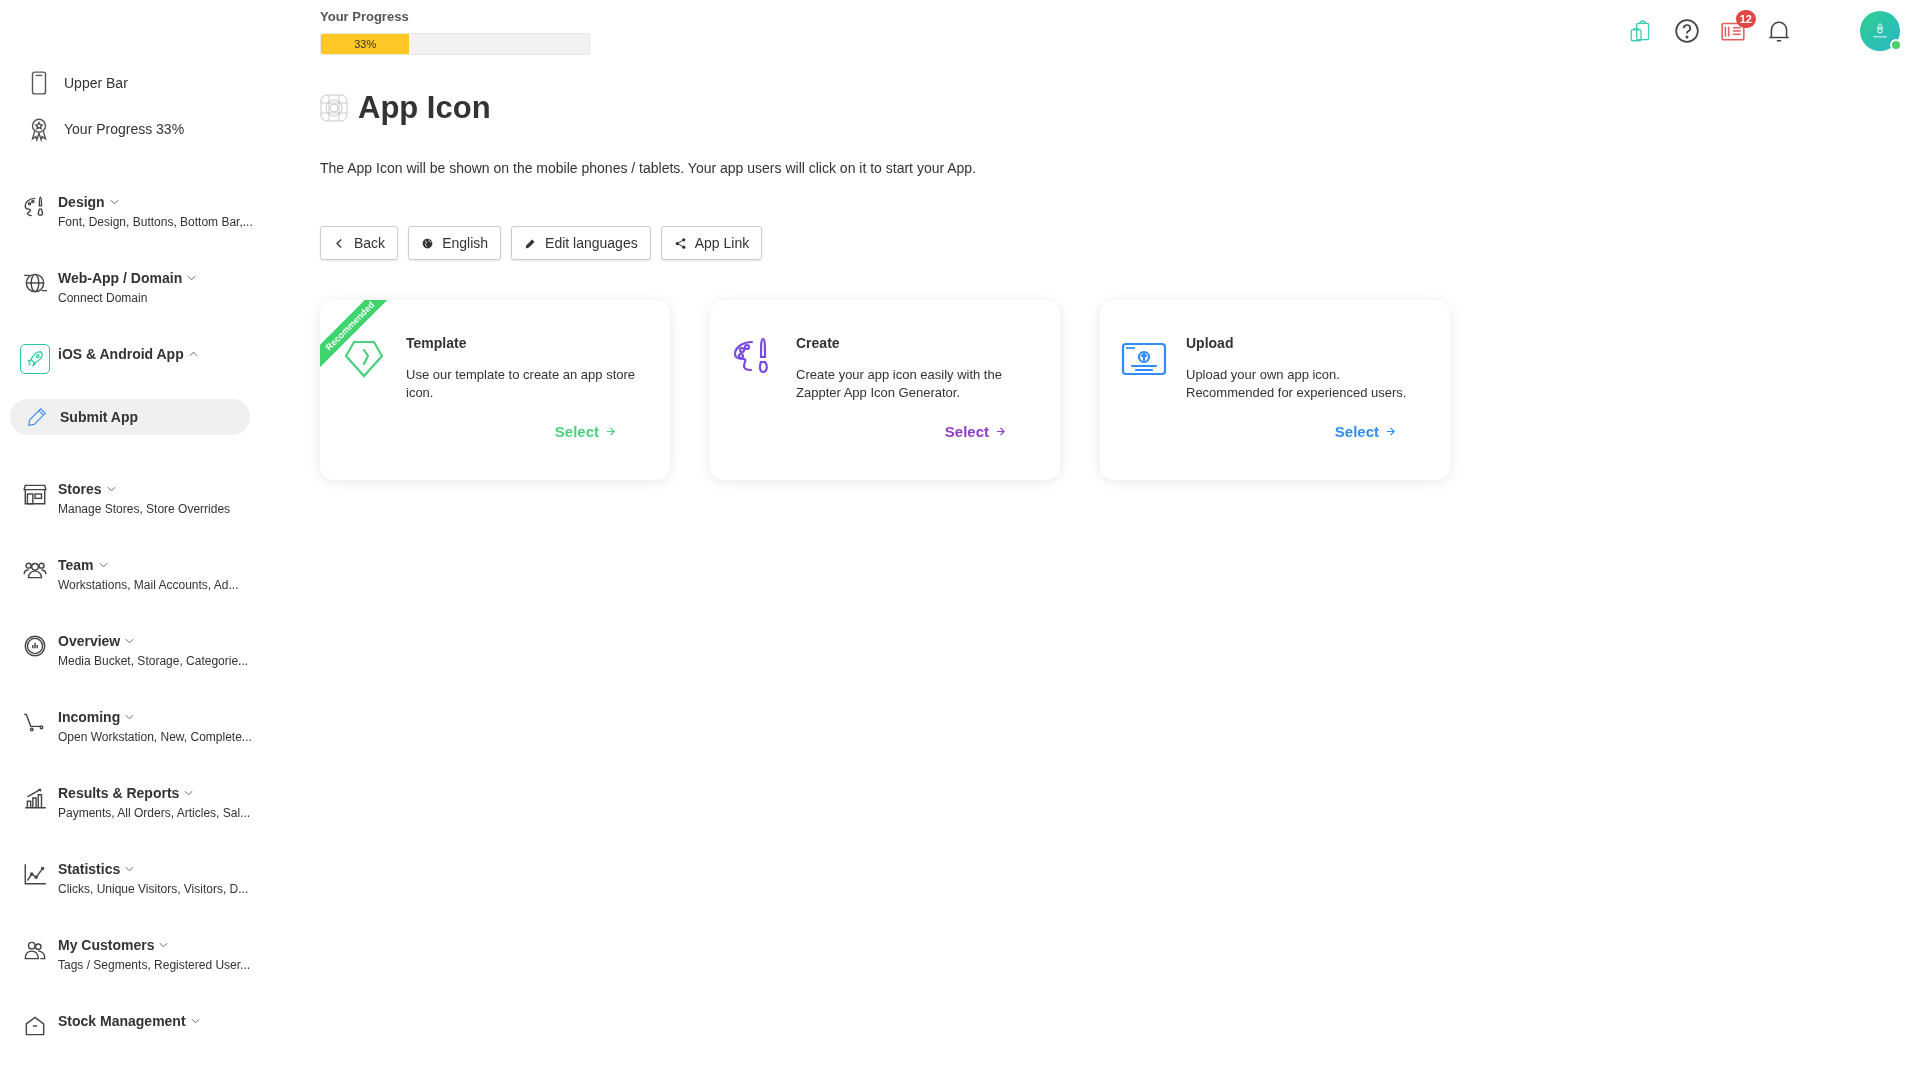  I want to click on sidebar-link: Upper Bar, so click(135, 83).